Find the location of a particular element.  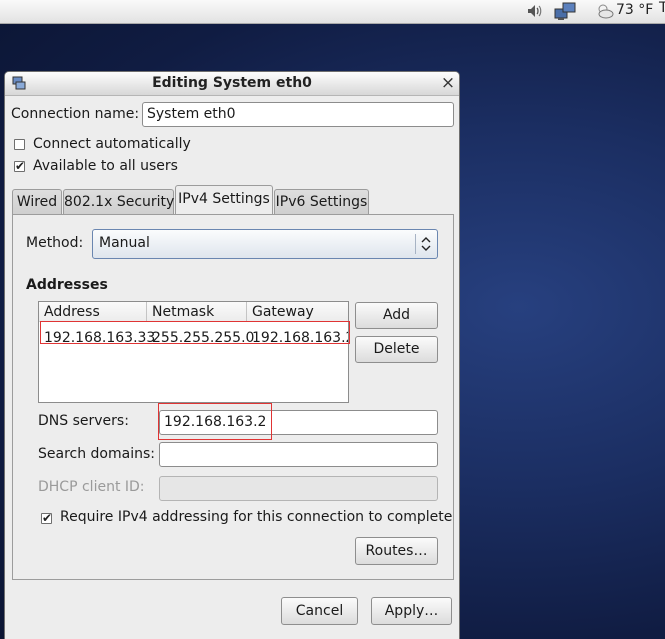

available-to-all-users-checkbox: ✔ is located at coordinates (19, 166).